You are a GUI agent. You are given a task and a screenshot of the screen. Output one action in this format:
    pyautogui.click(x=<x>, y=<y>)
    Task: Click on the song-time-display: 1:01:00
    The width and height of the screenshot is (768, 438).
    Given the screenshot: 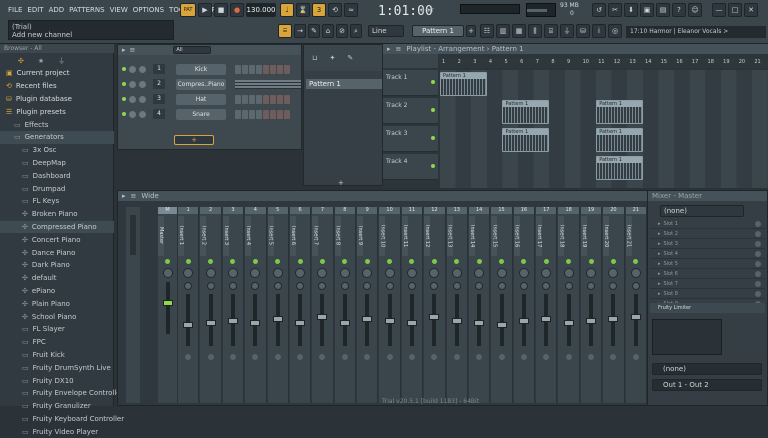 What is the action you would take?
    pyautogui.click(x=405, y=12)
    